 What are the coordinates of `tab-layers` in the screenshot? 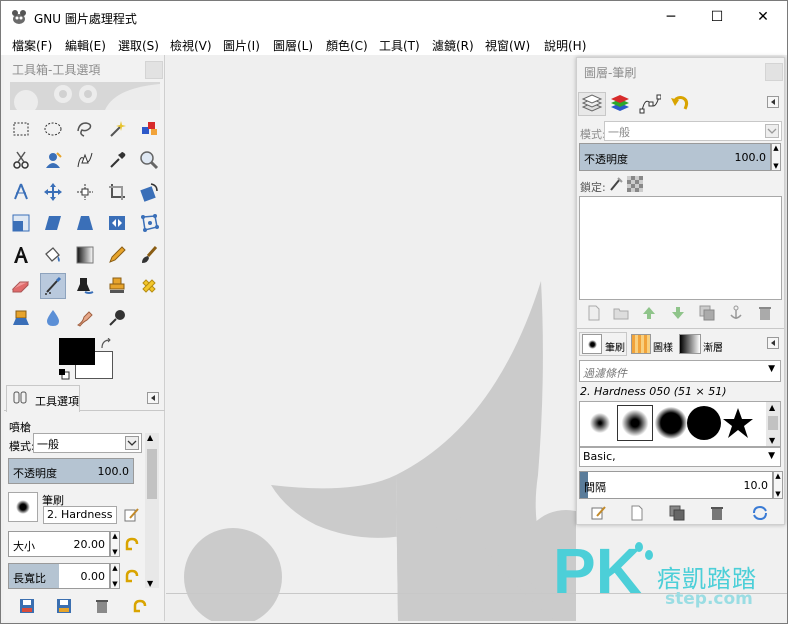 It's located at (592, 104).